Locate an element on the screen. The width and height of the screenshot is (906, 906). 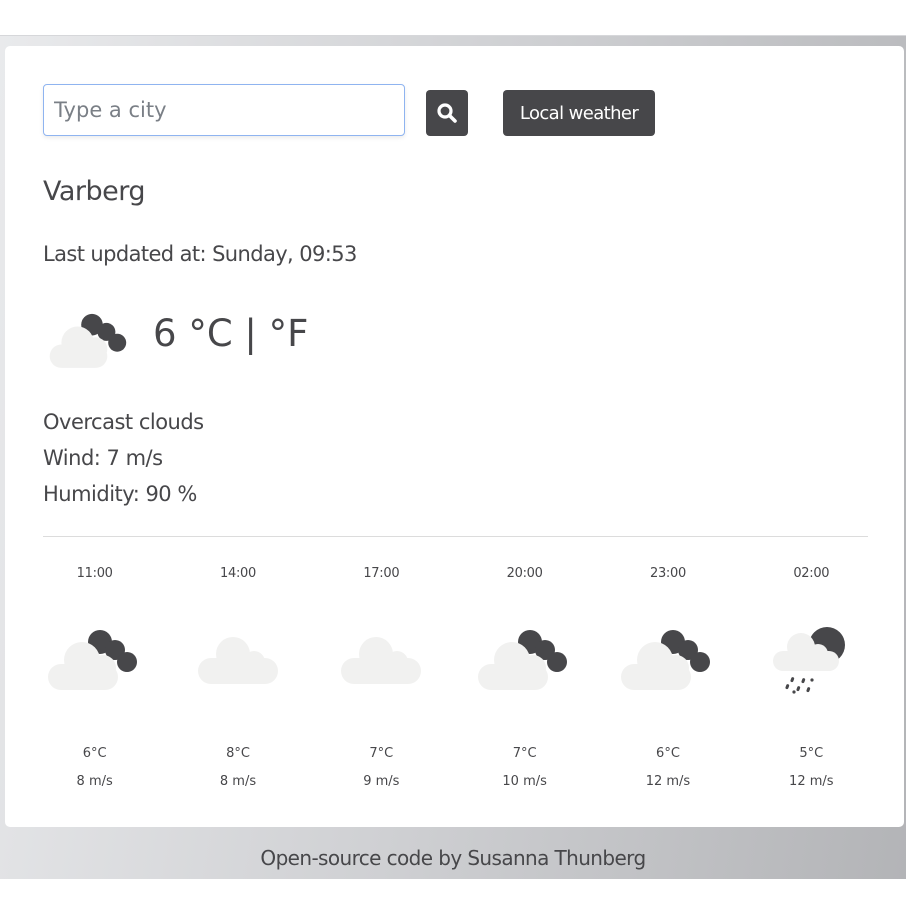
footer-by: by is located at coordinates (450, 858).